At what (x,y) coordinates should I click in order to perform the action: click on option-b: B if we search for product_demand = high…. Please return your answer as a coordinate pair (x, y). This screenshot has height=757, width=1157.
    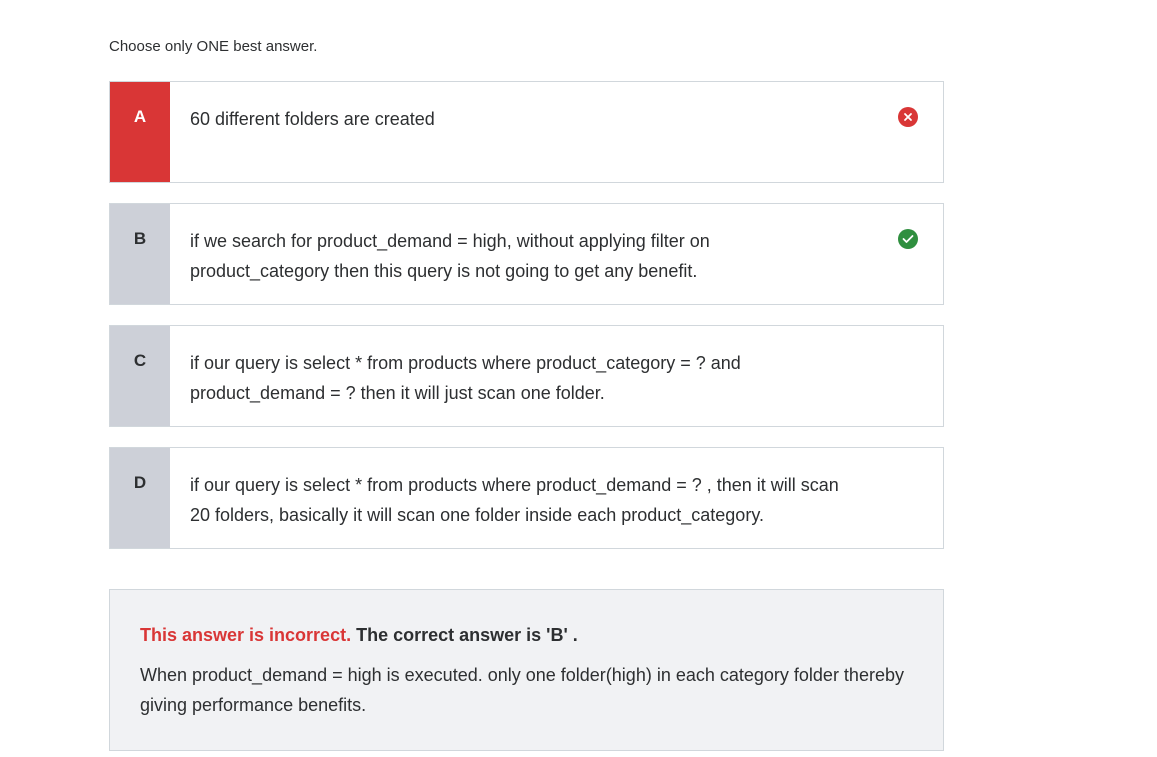
    Looking at the image, I should click on (526, 254).